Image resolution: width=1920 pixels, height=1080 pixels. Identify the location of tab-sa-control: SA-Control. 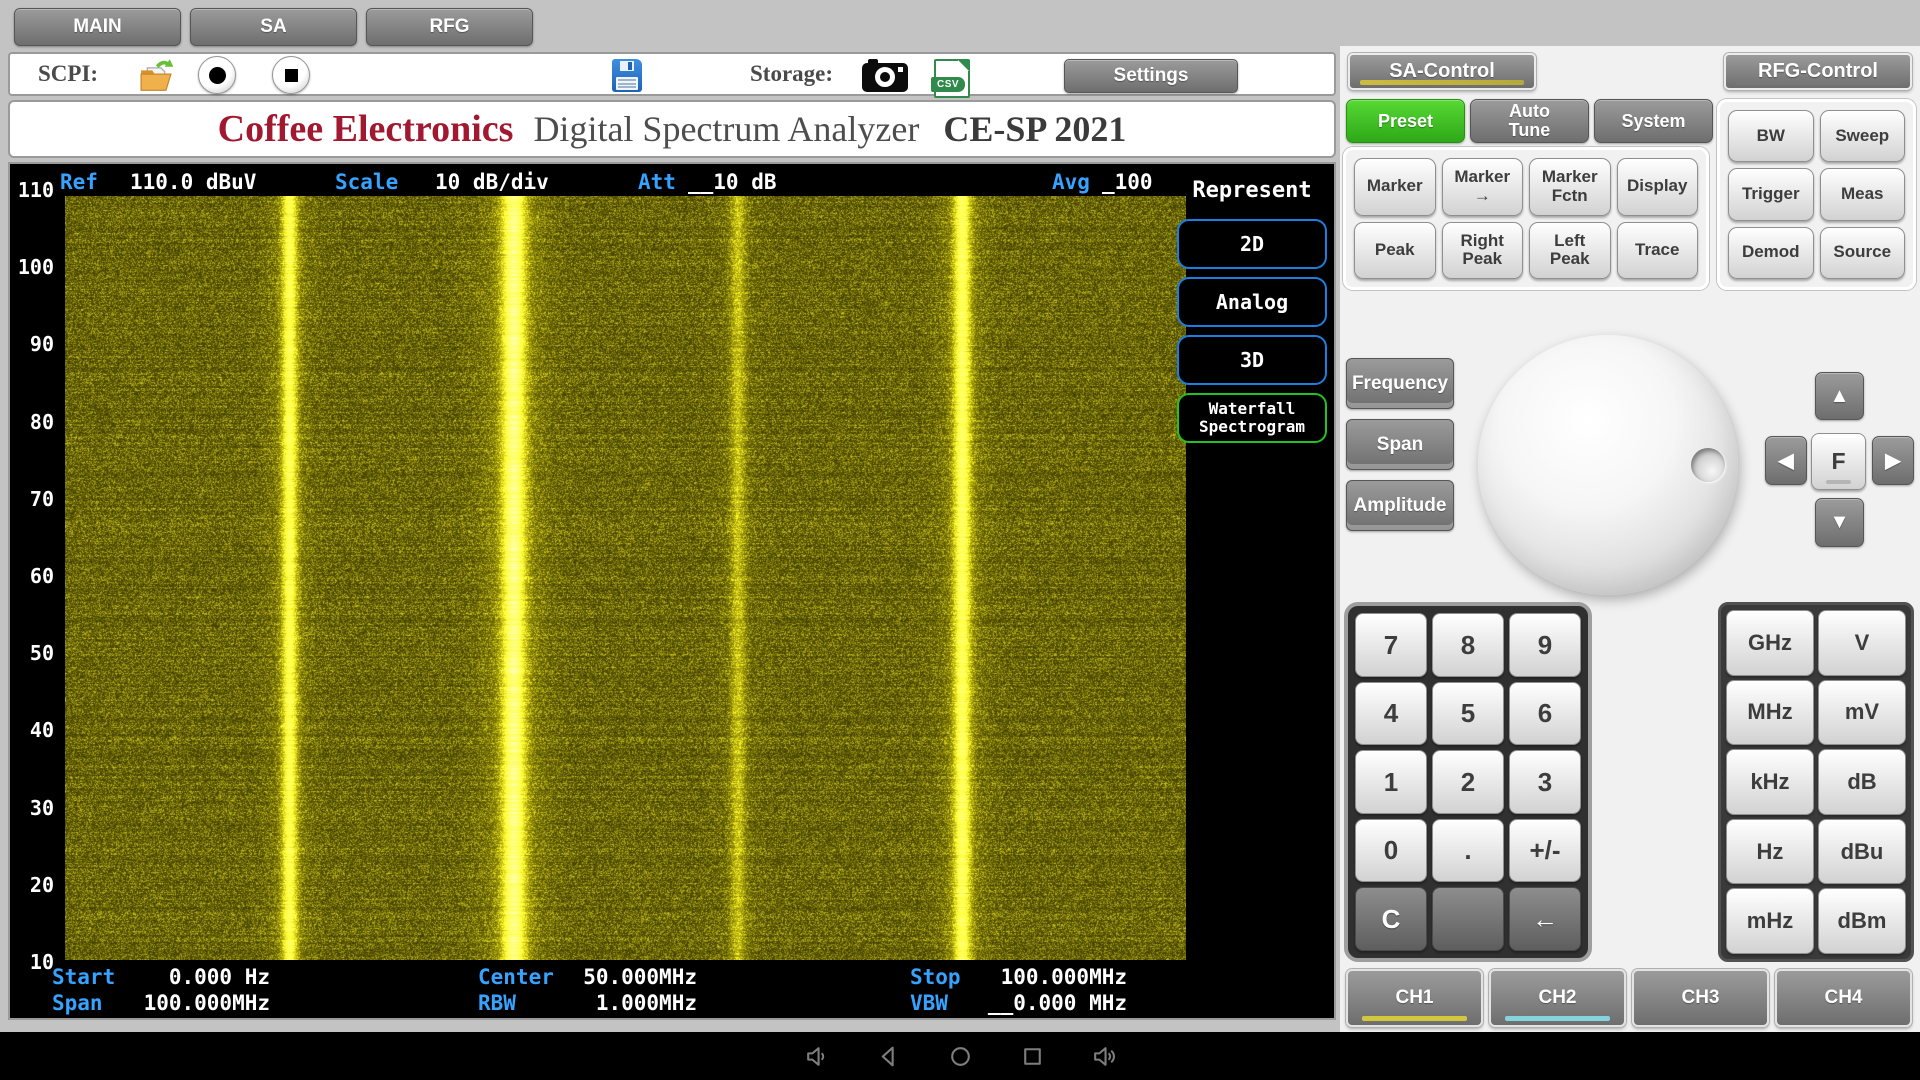
(1442, 71).